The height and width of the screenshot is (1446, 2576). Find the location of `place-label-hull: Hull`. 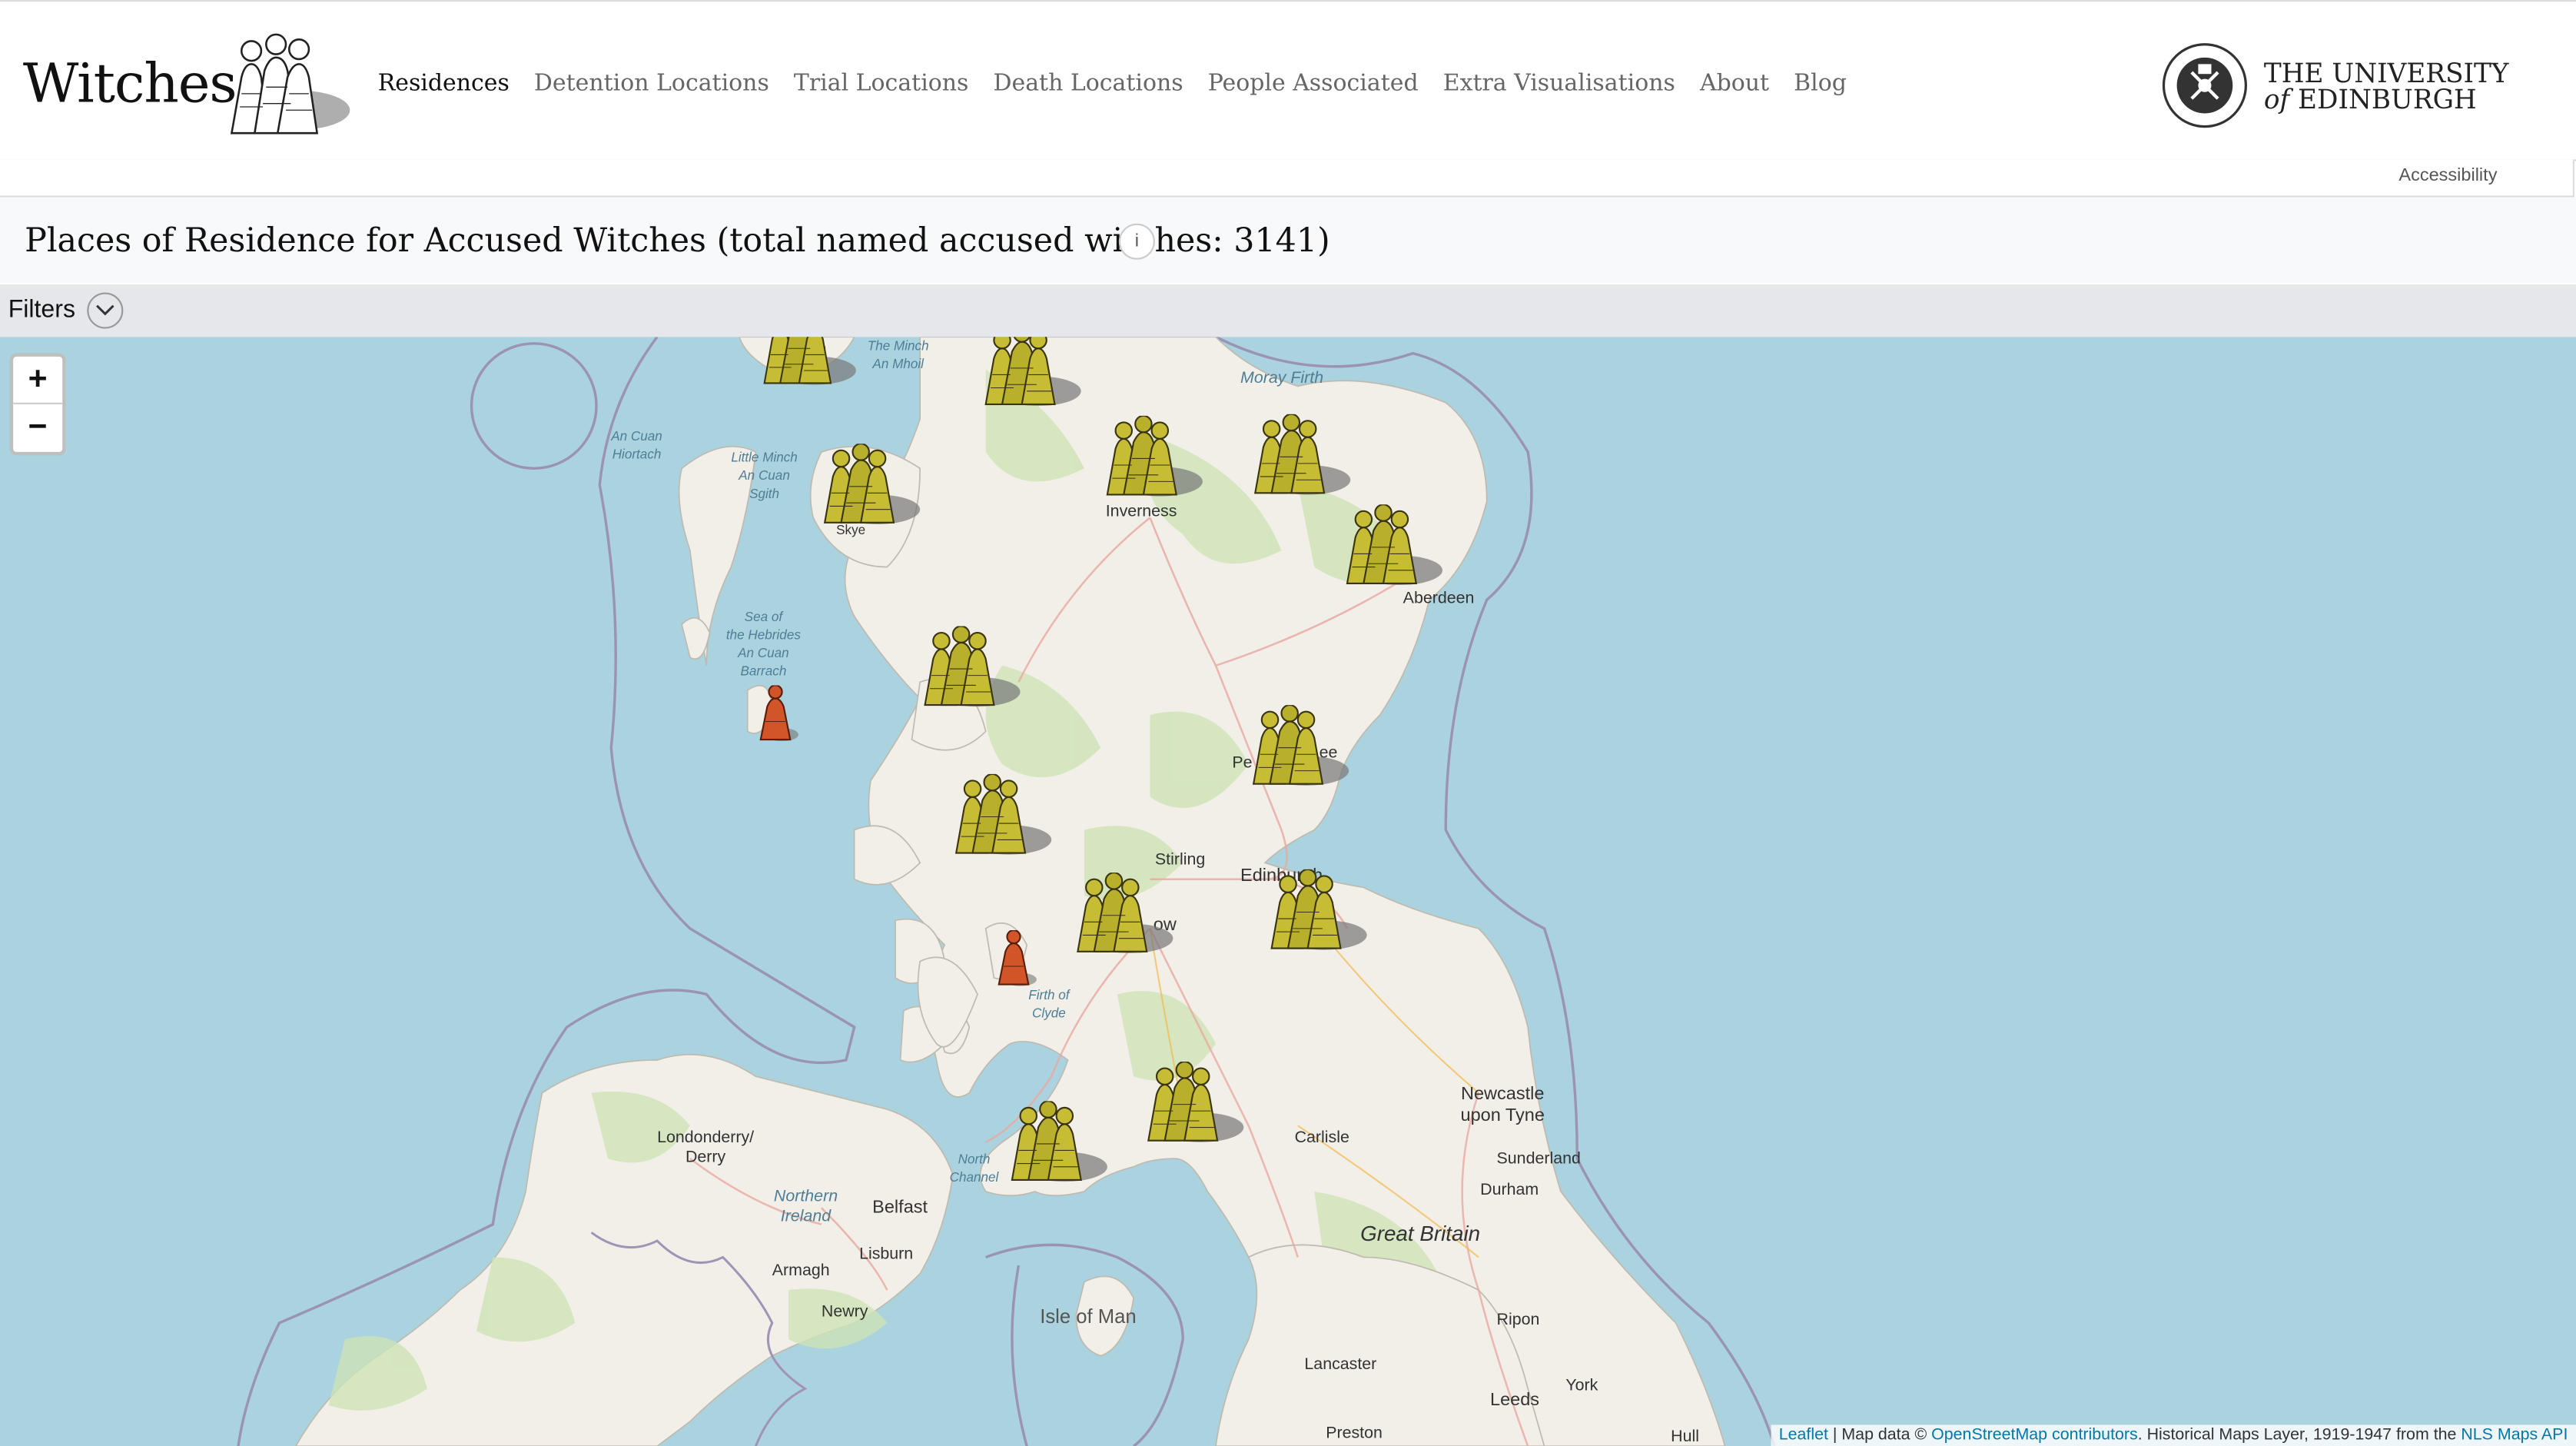

place-label-hull: Hull is located at coordinates (1685, 1437).